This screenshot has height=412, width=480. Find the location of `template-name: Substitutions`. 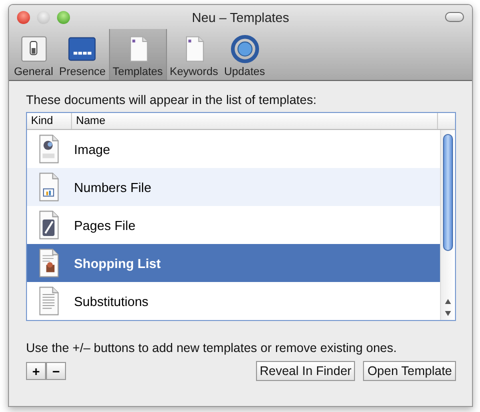

template-name: Substitutions is located at coordinates (110, 301).